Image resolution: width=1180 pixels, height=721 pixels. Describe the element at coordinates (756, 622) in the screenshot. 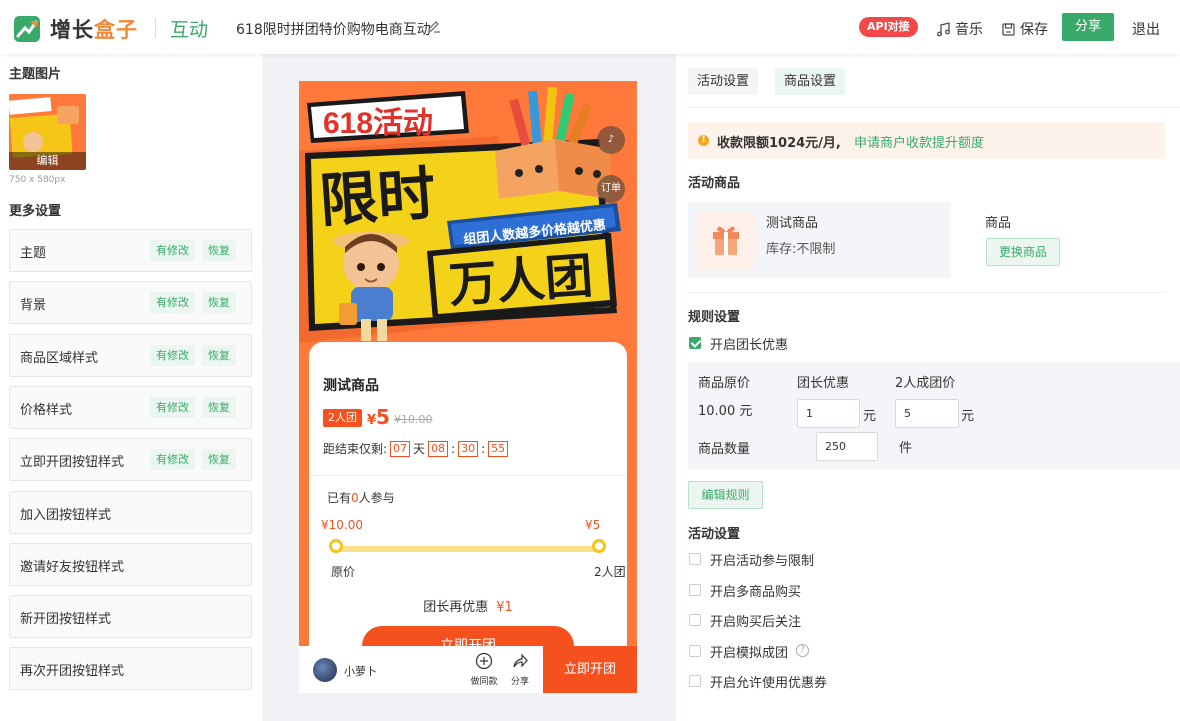

I see `option-label: 开启购买后关注` at that location.